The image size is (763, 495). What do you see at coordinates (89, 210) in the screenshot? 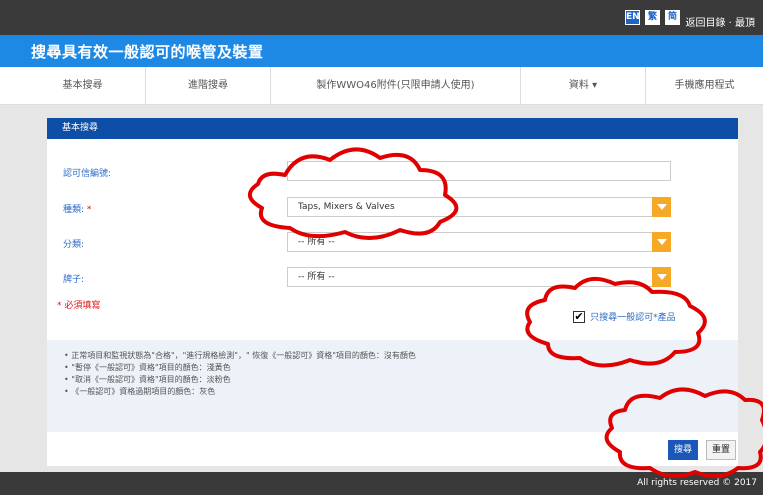
I see `required-mark: *` at bounding box center [89, 210].